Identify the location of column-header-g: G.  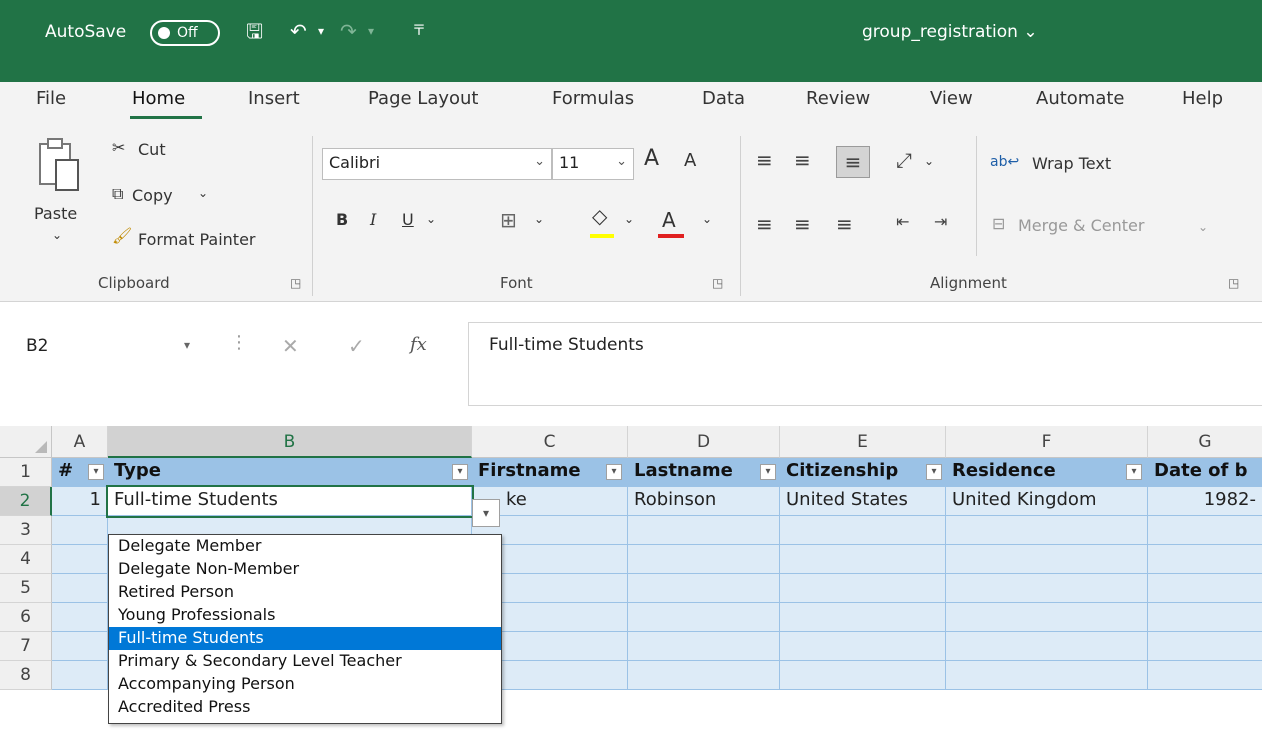
(1205, 442).